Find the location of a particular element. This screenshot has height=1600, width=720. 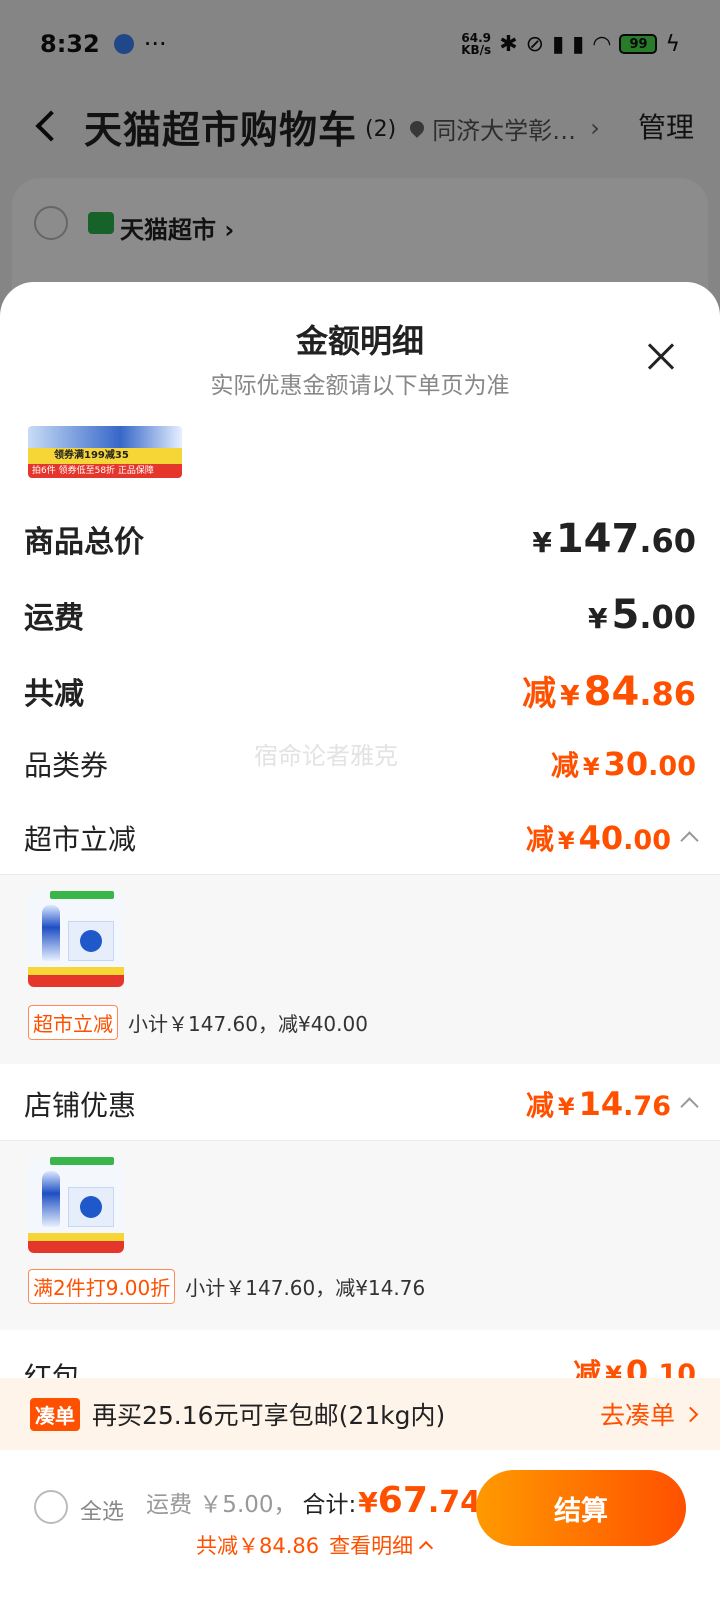

store-discount-label: 店铺优惠 is located at coordinates (80, 1105).